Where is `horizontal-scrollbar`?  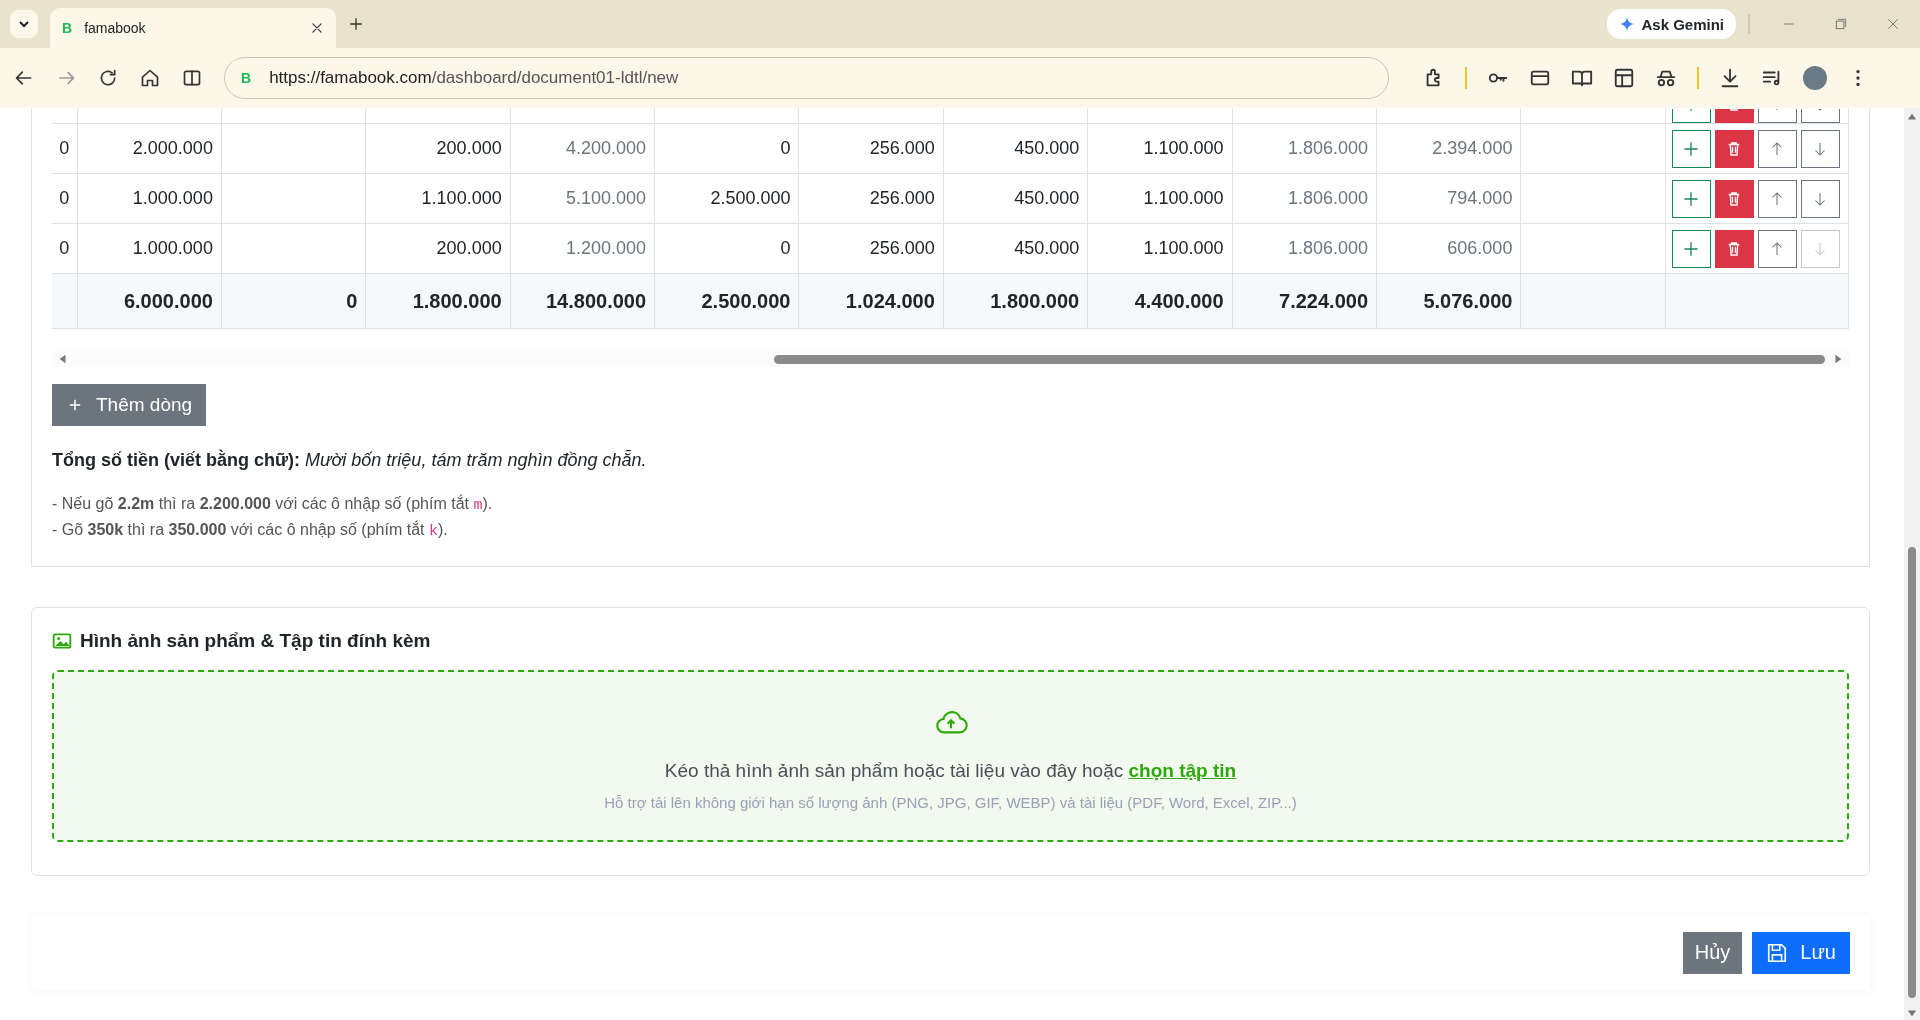
horizontal-scrollbar is located at coordinates (950, 359).